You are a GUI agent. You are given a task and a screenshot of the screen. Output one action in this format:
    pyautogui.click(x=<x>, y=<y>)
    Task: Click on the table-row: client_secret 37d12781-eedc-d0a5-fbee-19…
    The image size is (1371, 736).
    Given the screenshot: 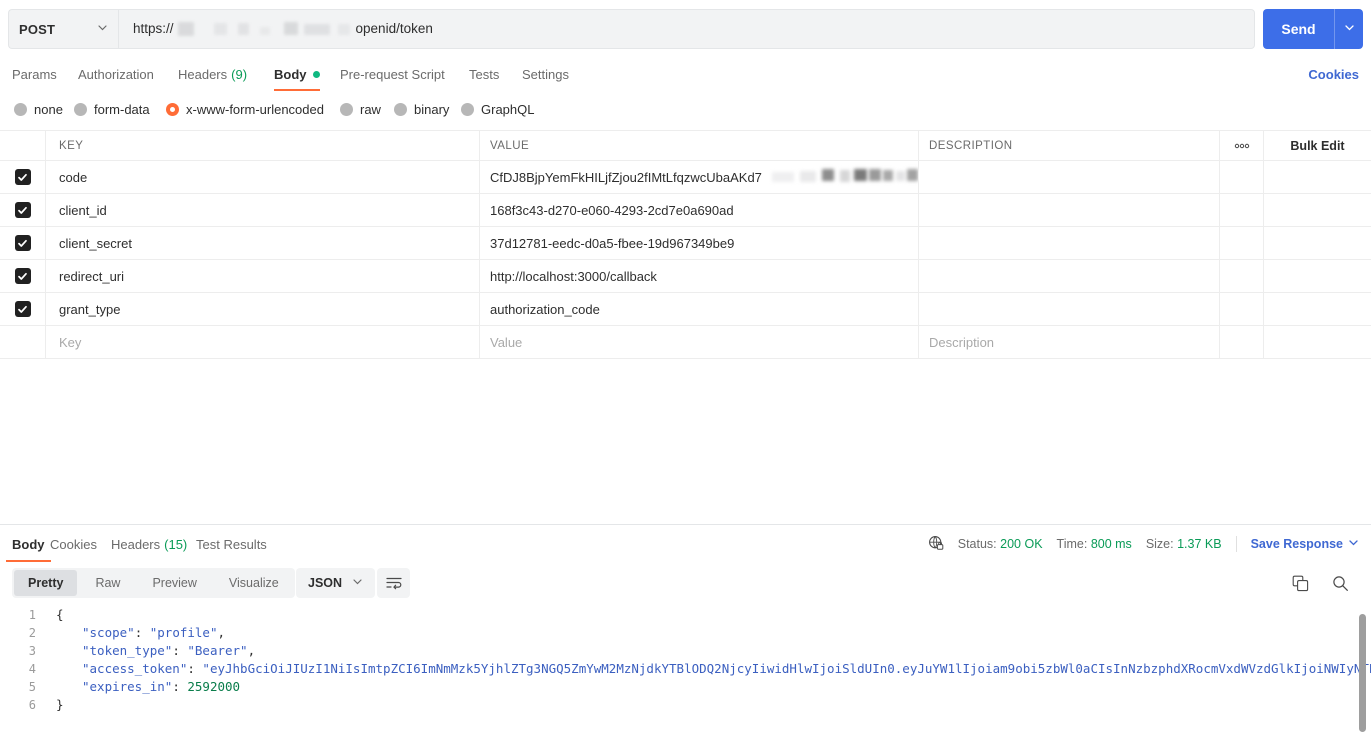 What is the action you would take?
    pyautogui.click(x=685, y=243)
    